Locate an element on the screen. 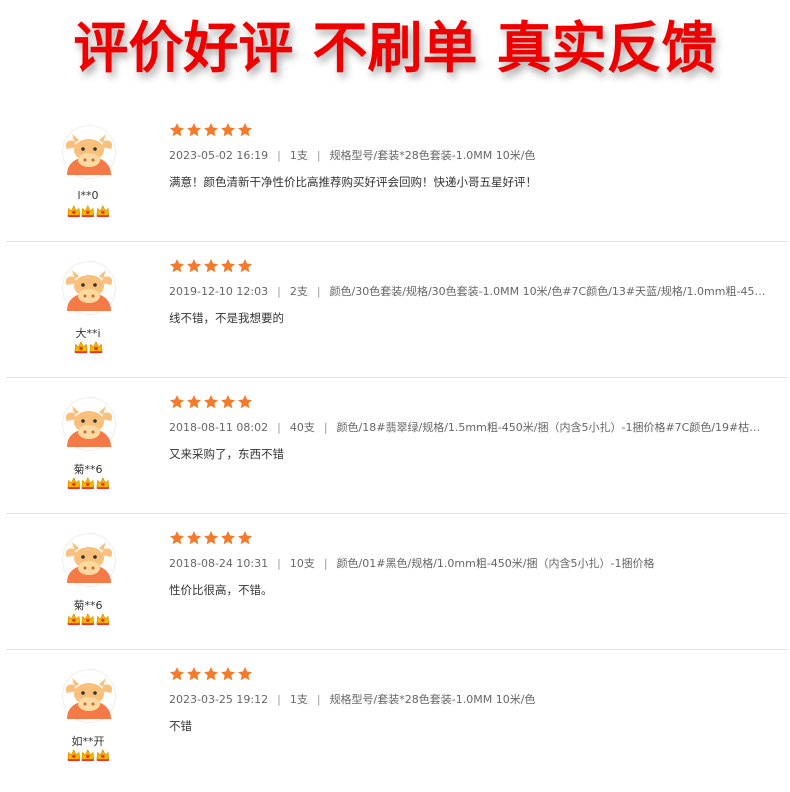 This screenshot has width=790, height=792. username: 如**开 is located at coordinates (88, 741).